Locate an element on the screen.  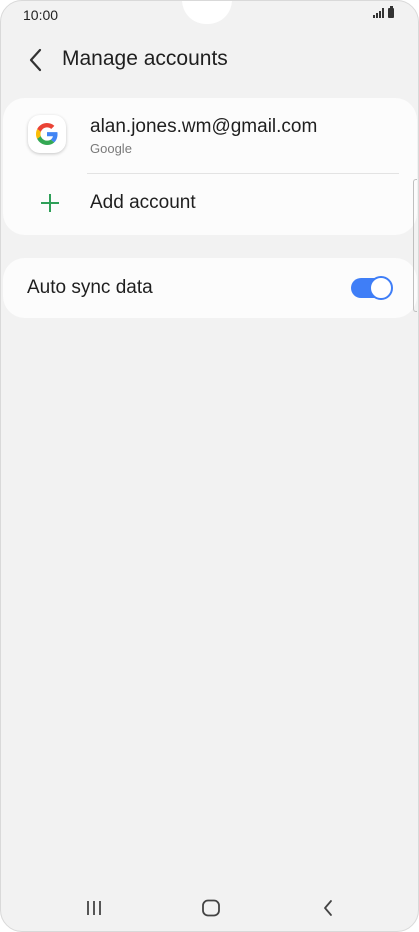
page-title: Manage accounts is located at coordinates (145, 58).